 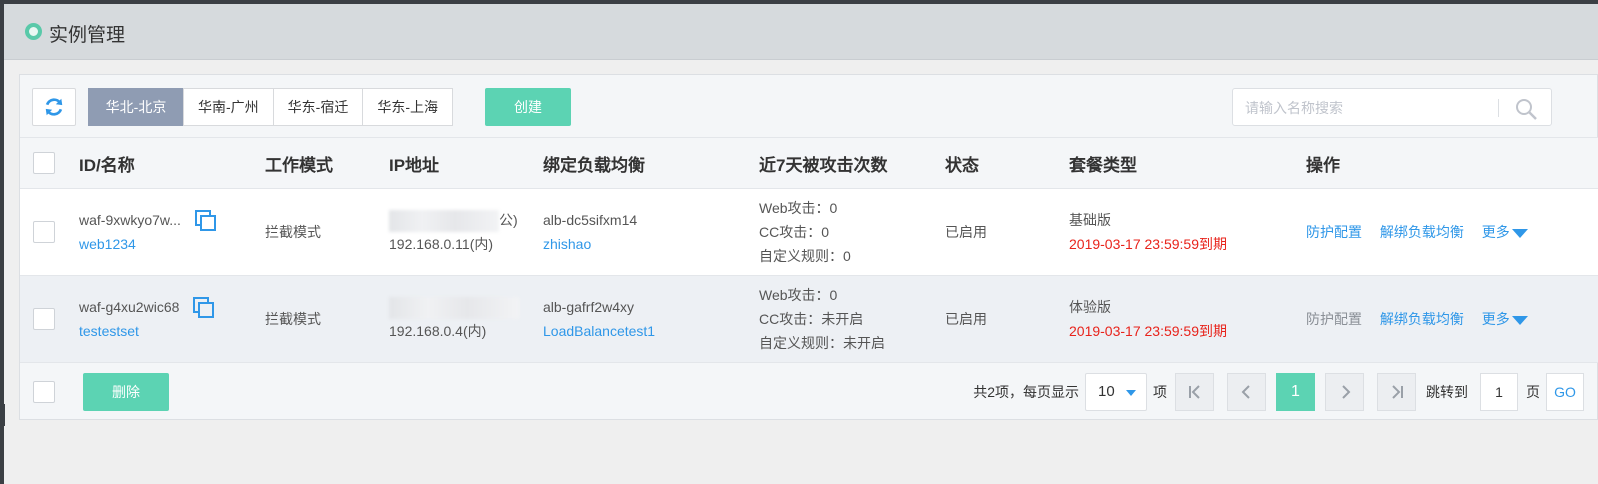 I want to click on attacks-cell: Web攻击：0 CC攻击：0 自定义规则：0, so click(x=852, y=232).